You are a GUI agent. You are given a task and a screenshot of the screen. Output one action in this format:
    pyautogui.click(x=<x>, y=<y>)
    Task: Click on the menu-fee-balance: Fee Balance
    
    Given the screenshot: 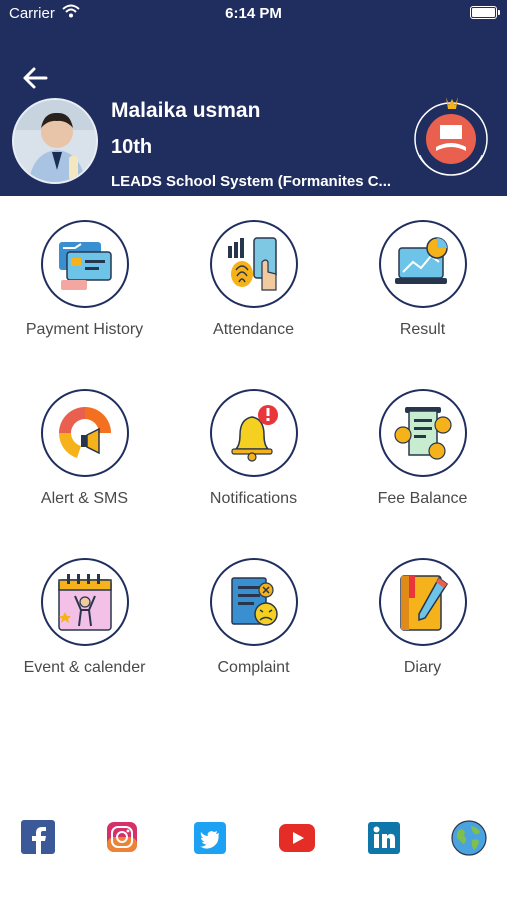 What is the action you would take?
    pyautogui.click(x=422, y=464)
    